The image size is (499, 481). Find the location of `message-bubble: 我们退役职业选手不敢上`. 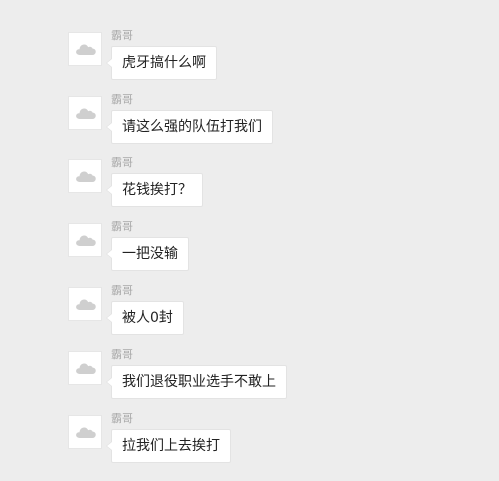

message-bubble: 我们退役职业选手不敢上 is located at coordinates (196, 382).